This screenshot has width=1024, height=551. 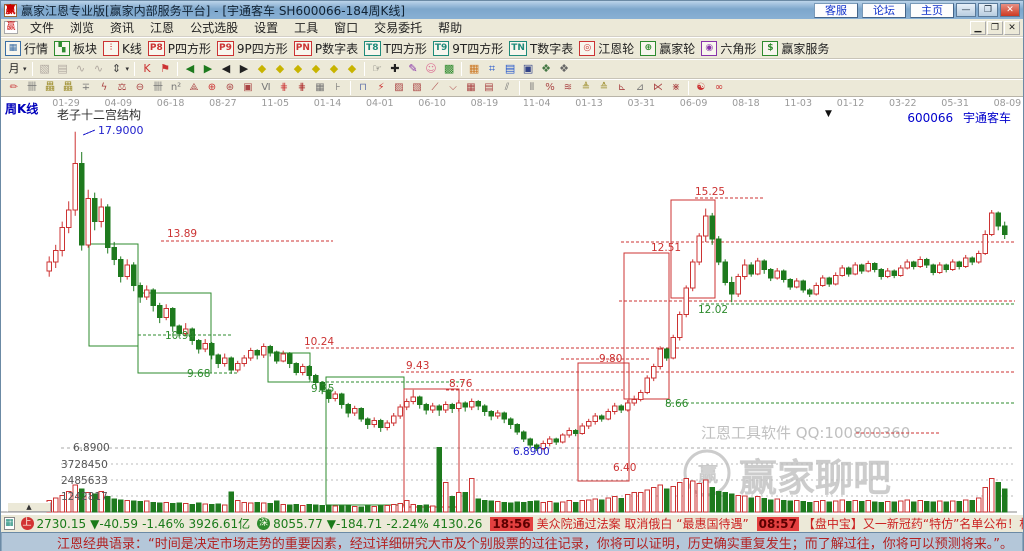 I want to click on gann-tool-icon: ⦀, so click(x=532, y=88).